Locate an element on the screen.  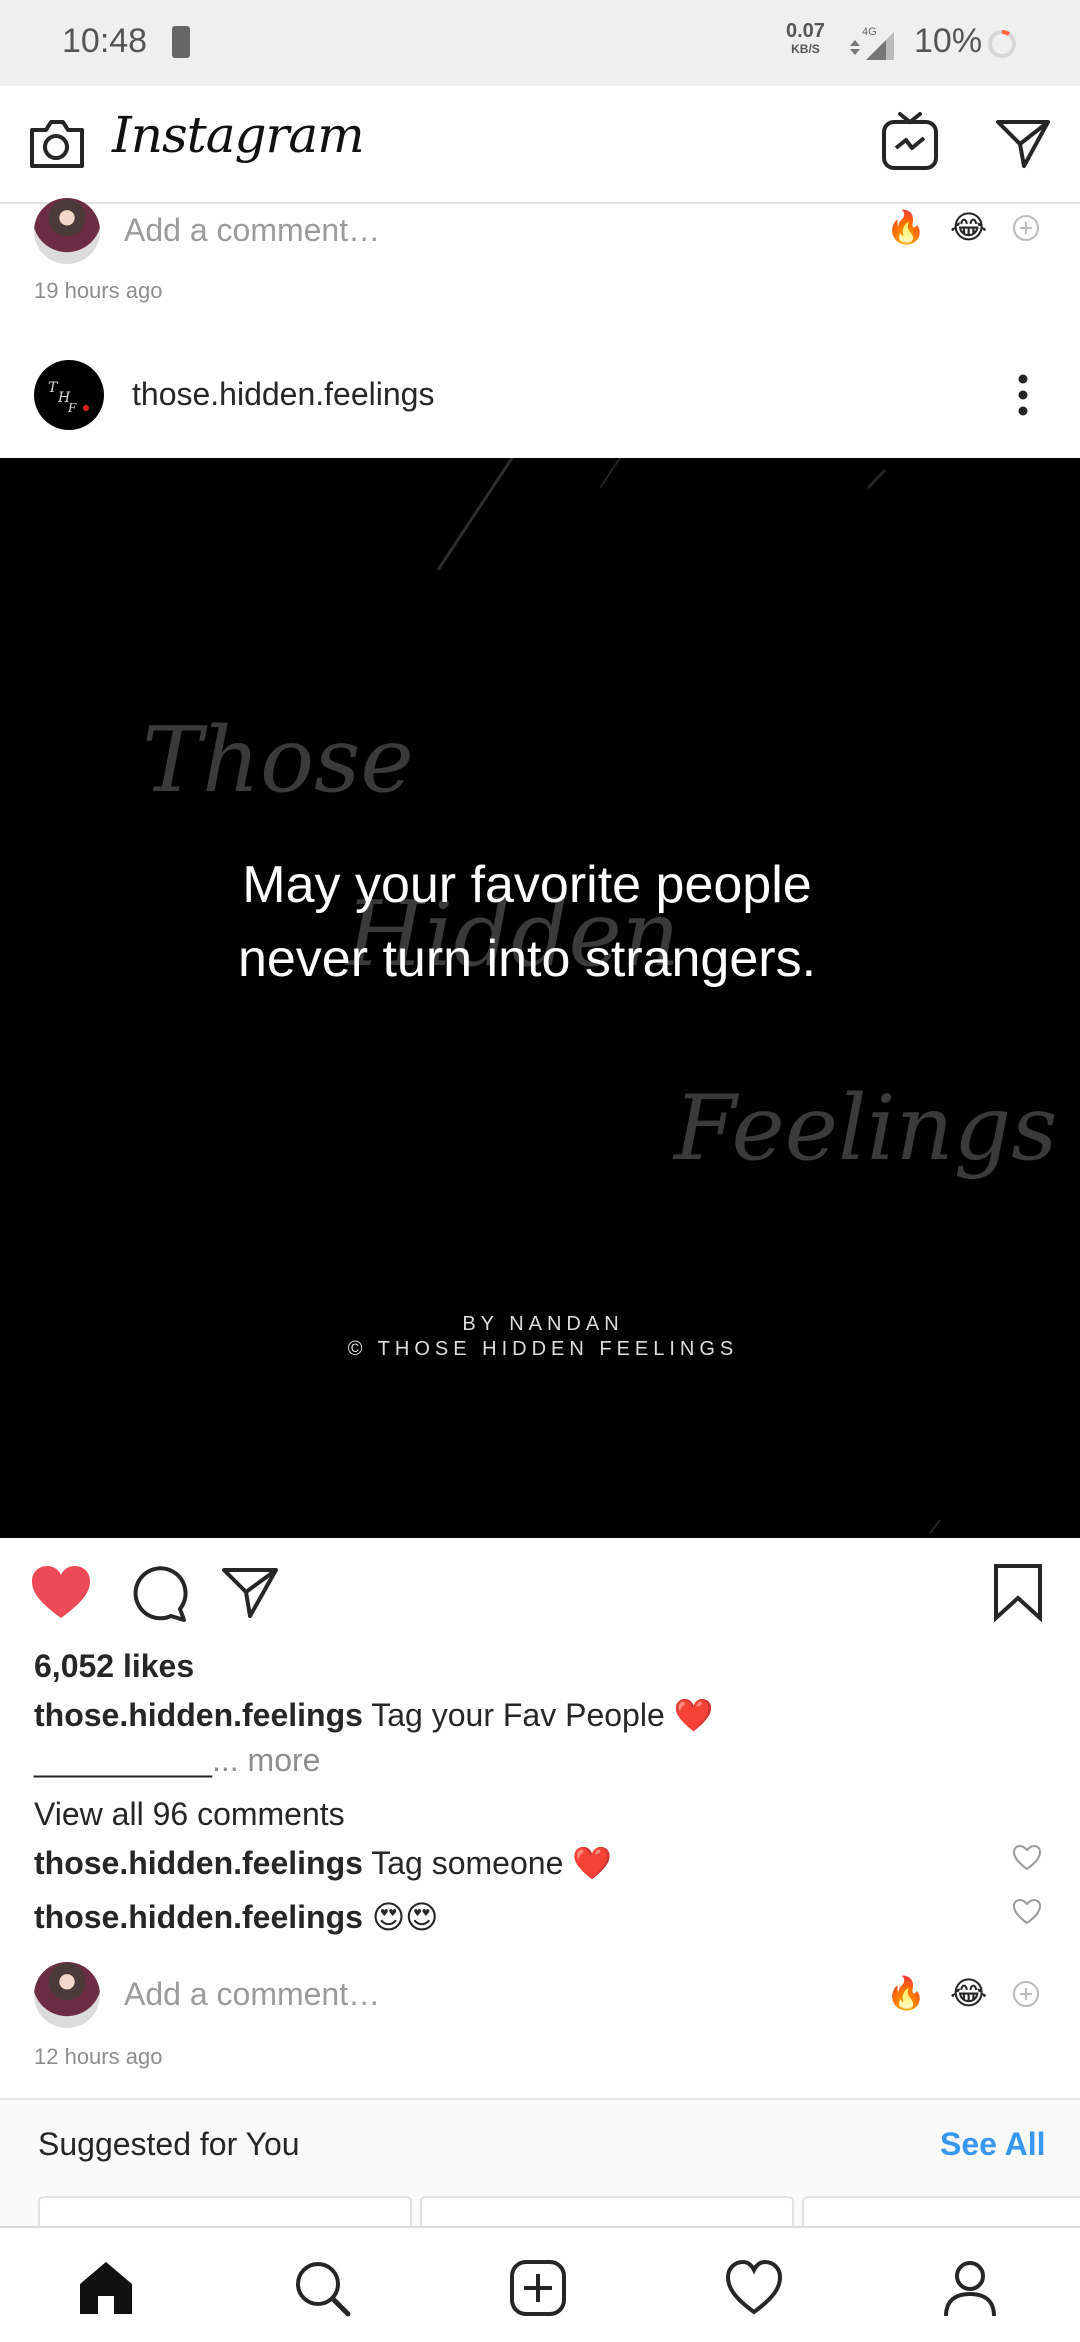
ghost-word-feelings: Feelings is located at coordinates (866, 1128).